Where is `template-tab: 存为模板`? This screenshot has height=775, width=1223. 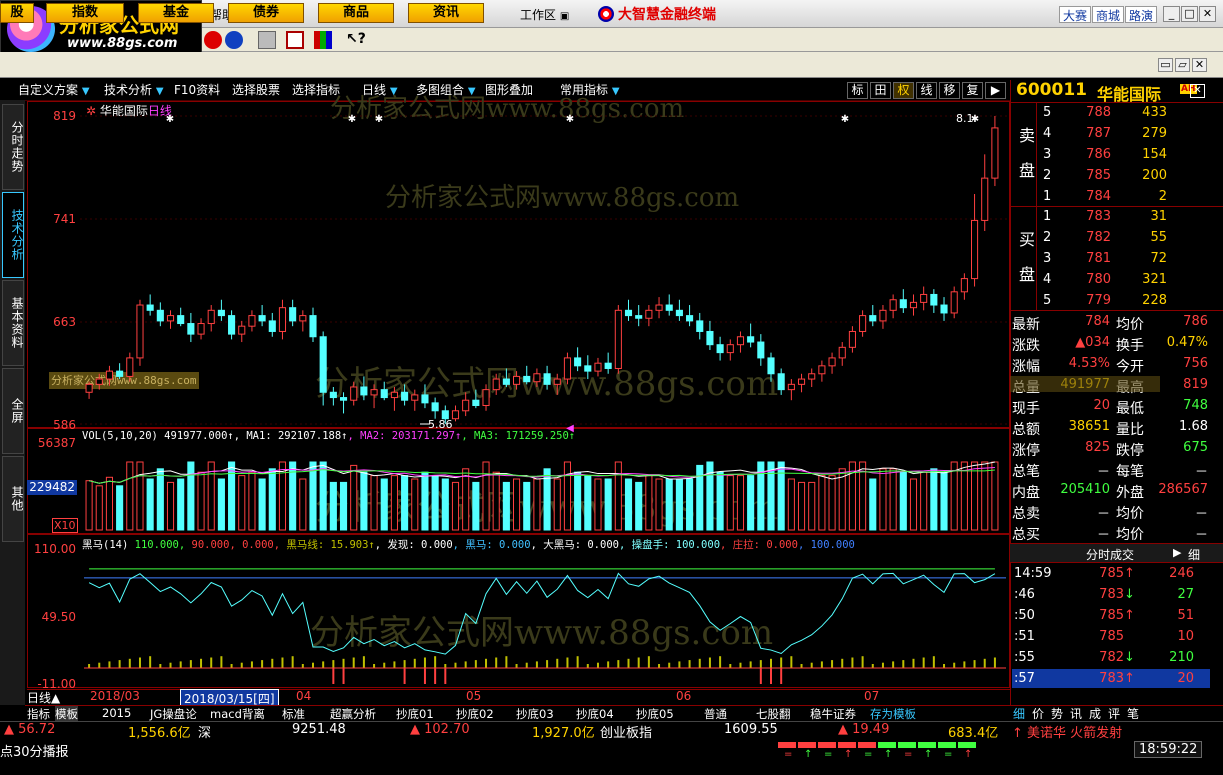 template-tab: 存为模板 is located at coordinates (893, 714).